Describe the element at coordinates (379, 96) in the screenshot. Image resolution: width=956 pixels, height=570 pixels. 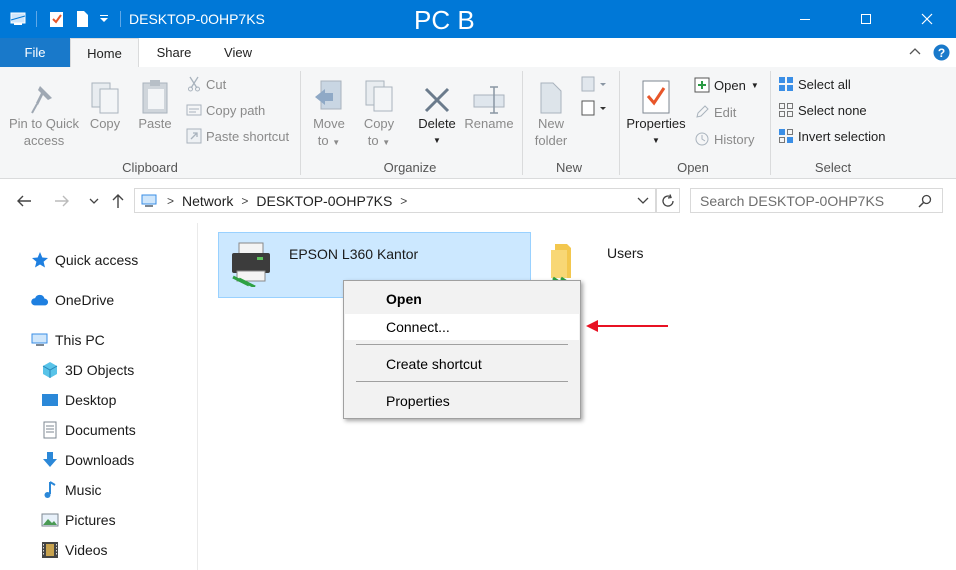
I see `copy-to-icon` at that location.